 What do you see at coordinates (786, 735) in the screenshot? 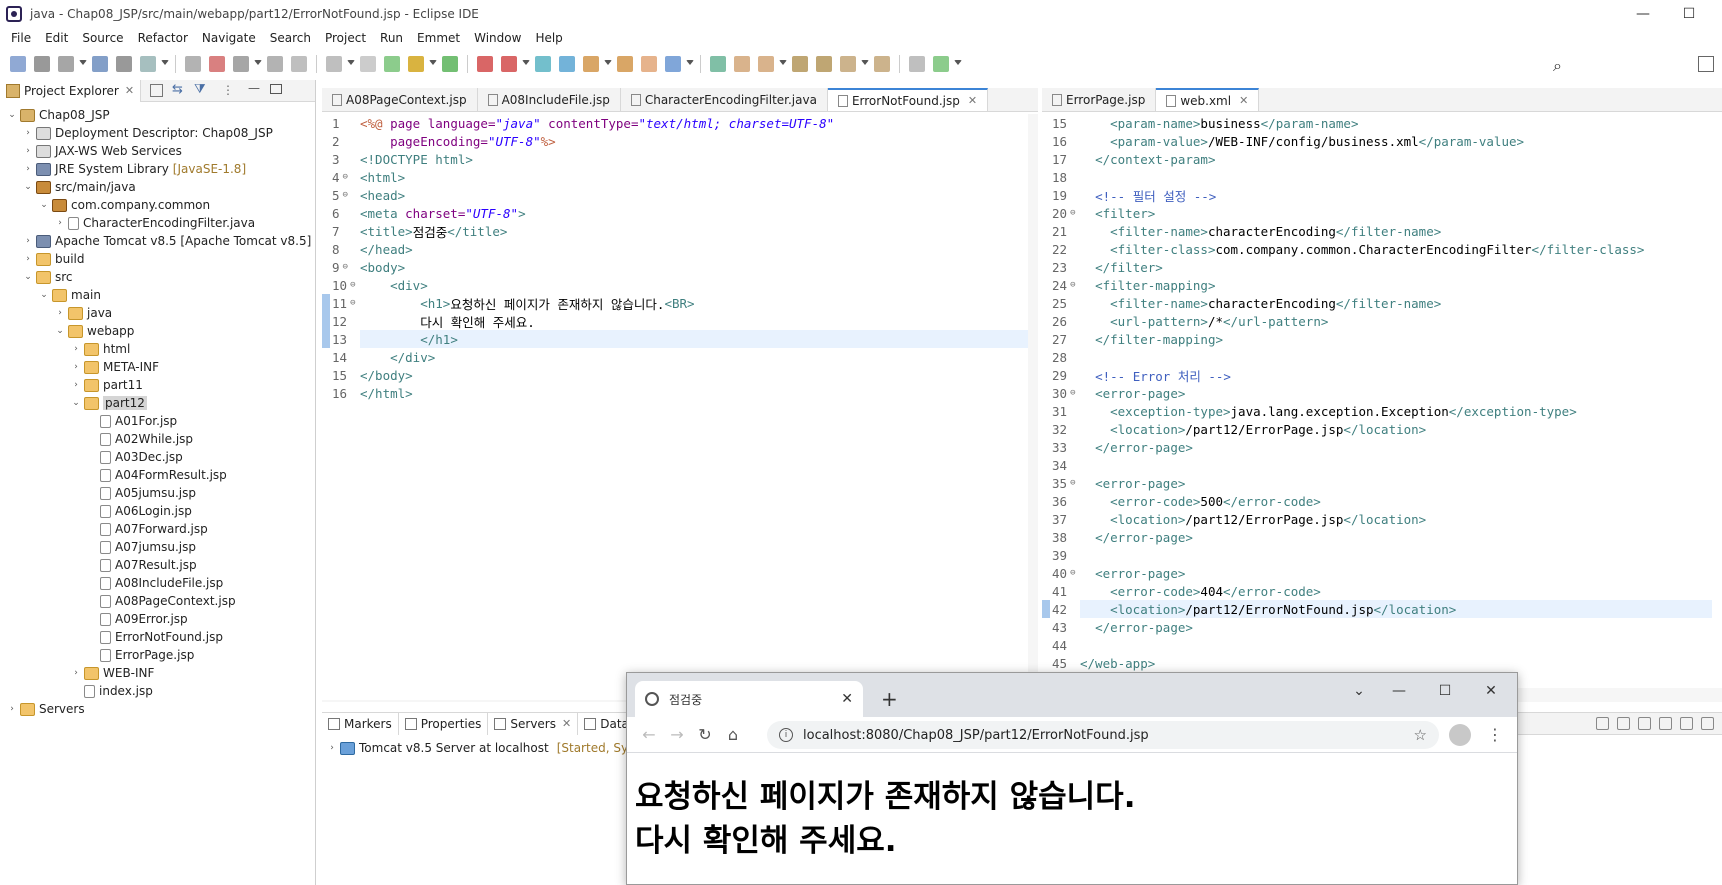
I see `info-icon: i` at bounding box center [786, 735].